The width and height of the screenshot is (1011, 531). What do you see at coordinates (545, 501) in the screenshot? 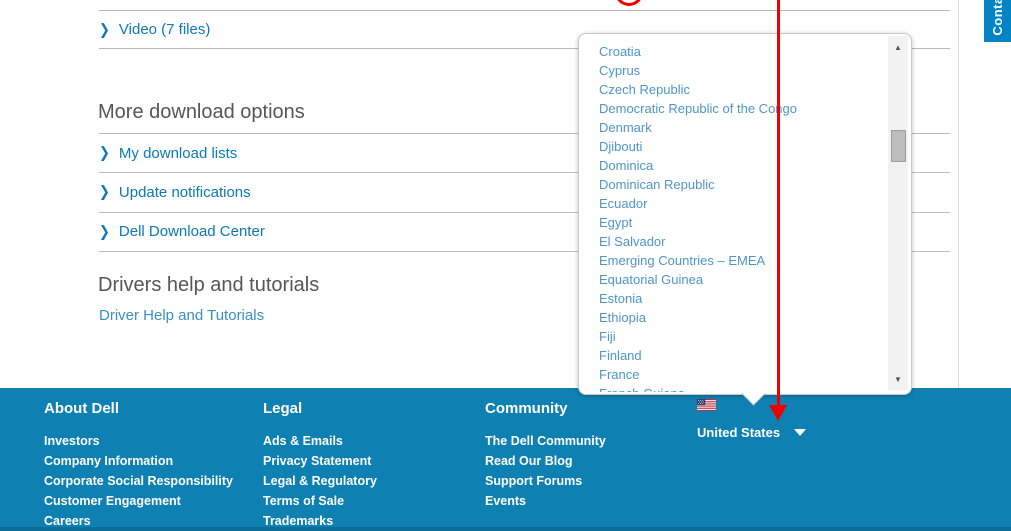
I see `footer-link: Events` at bounding box center [545, 501].